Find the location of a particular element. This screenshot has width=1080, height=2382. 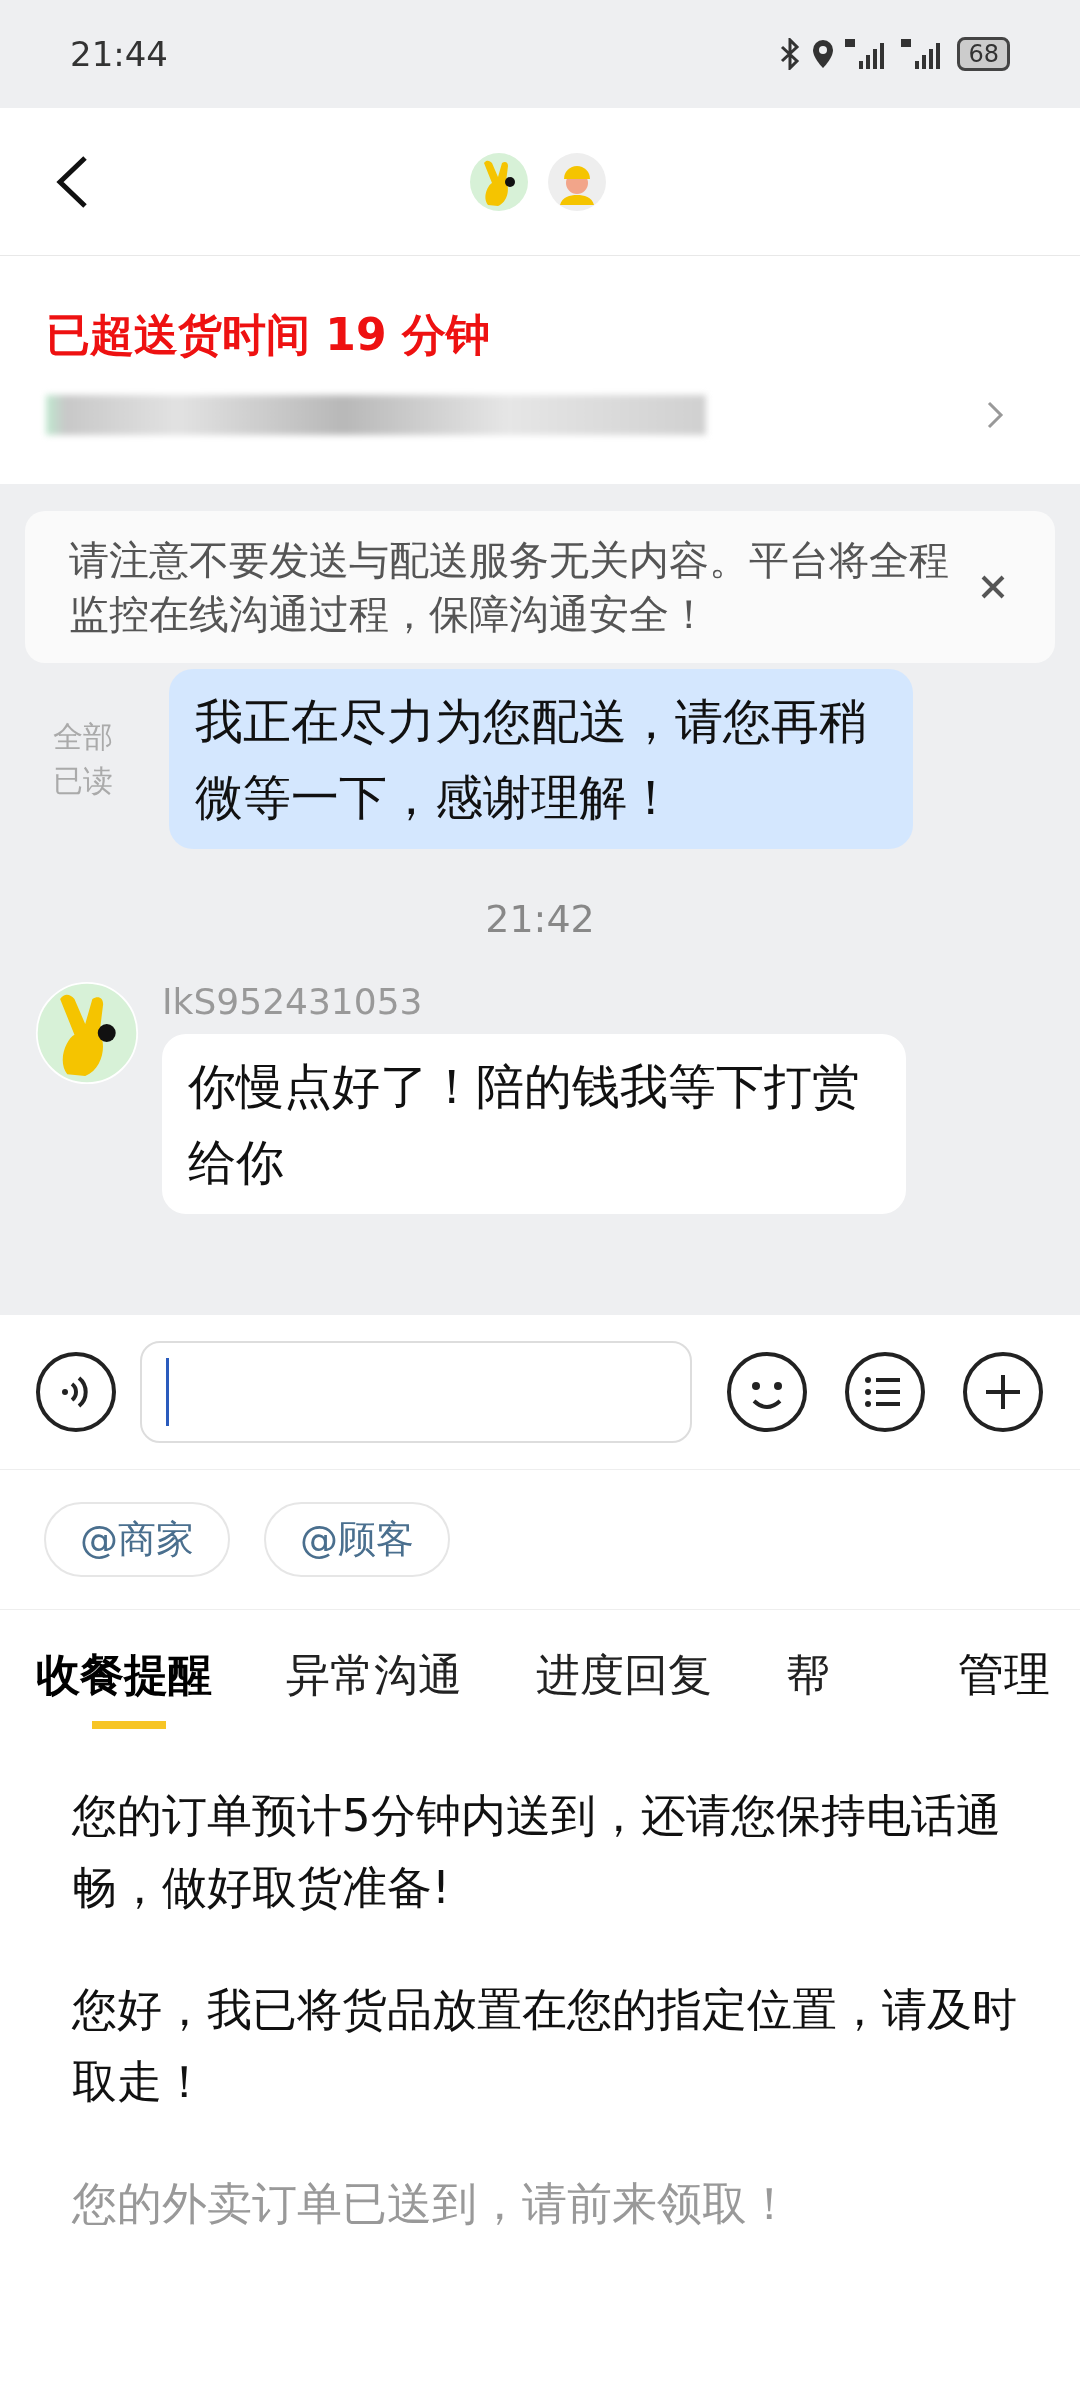

manage-button: 管理 is located at coordinates (1004, 1675).